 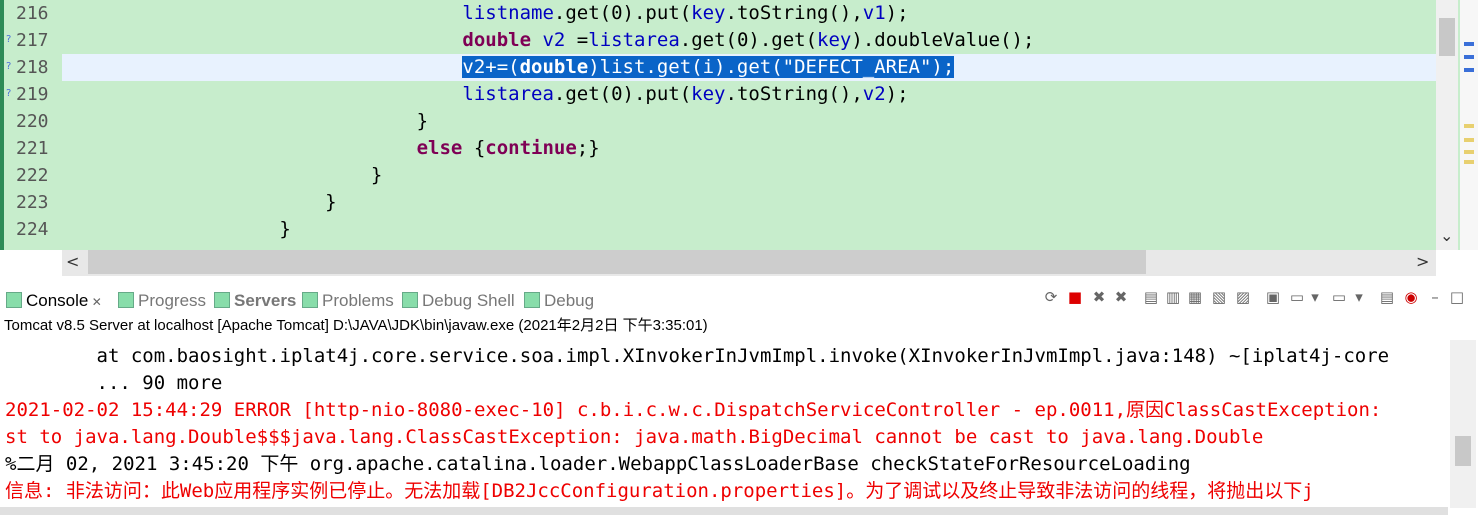 What do you see at coordinates (1339, 297) in the screenshot?
I see `open-console-icon: ▭` at bounding box center [1339, 297].